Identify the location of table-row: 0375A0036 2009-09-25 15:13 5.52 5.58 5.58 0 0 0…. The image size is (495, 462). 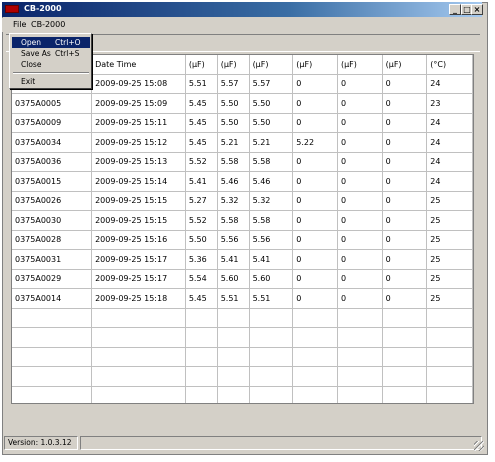
(242, 162).